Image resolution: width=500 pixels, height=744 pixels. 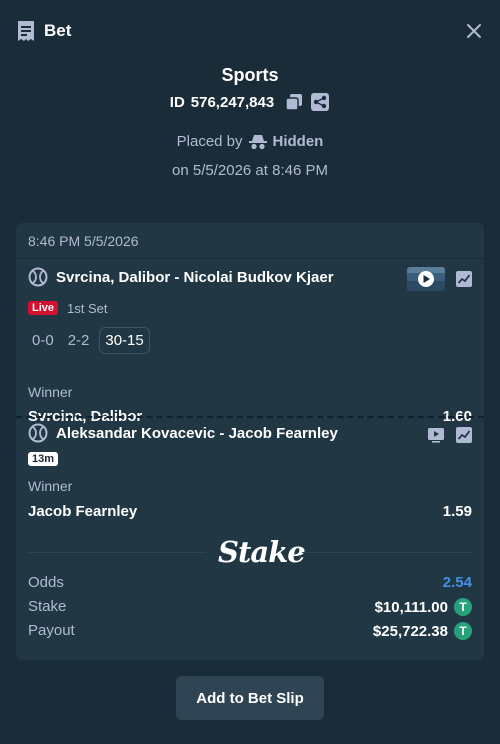 I want to click on stake-label: Stake, so click(x=47, y=606).